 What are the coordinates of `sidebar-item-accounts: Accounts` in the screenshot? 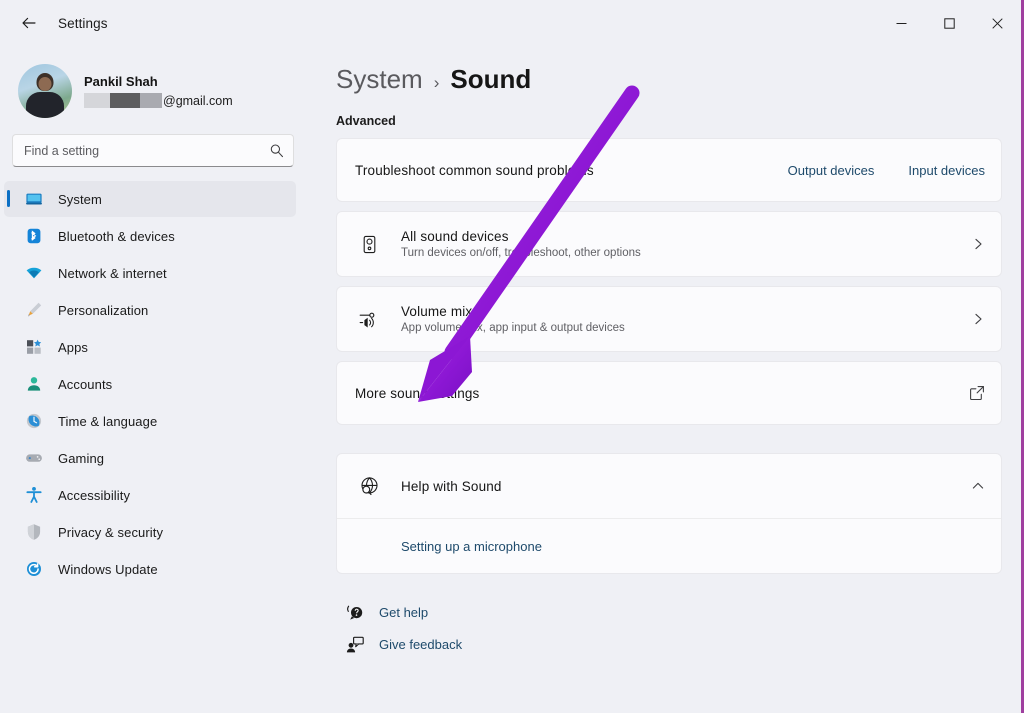 It's located at (150, 384).